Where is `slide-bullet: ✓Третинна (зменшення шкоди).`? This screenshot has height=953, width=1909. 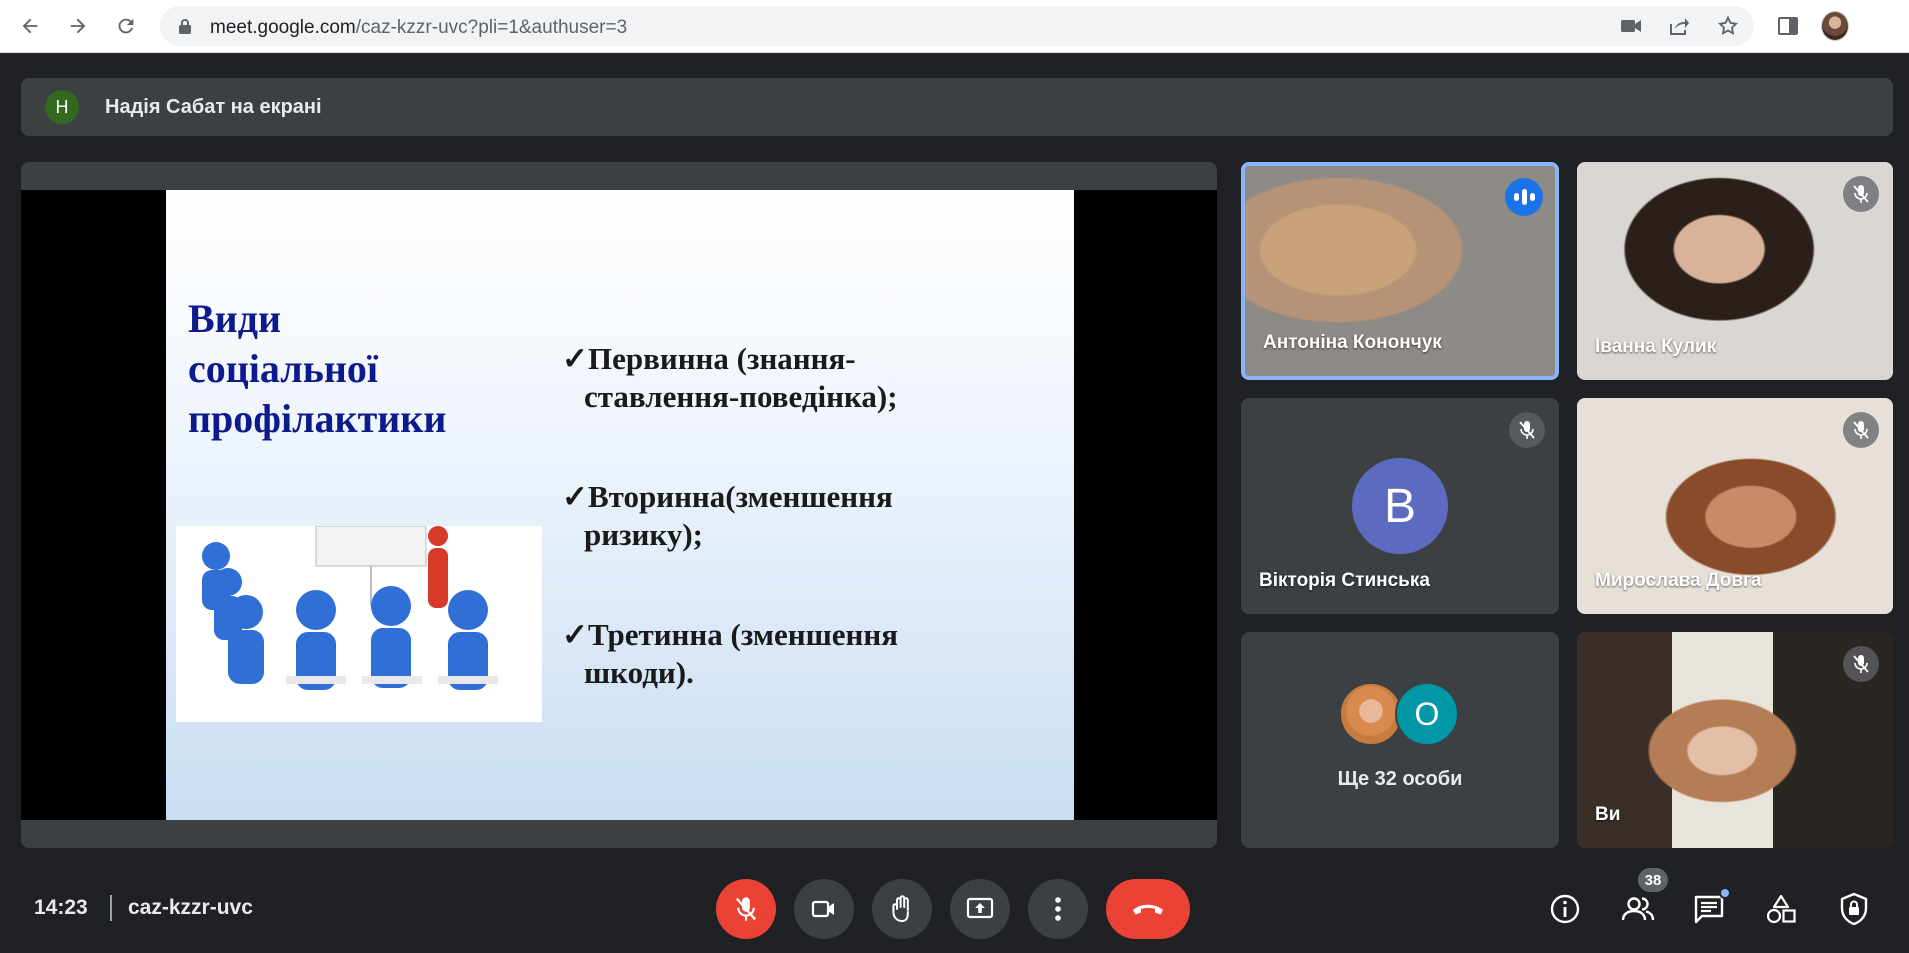 slide-bullet: ✓Третинна (зменшення шкоди). is located at coordinates (812, 654).